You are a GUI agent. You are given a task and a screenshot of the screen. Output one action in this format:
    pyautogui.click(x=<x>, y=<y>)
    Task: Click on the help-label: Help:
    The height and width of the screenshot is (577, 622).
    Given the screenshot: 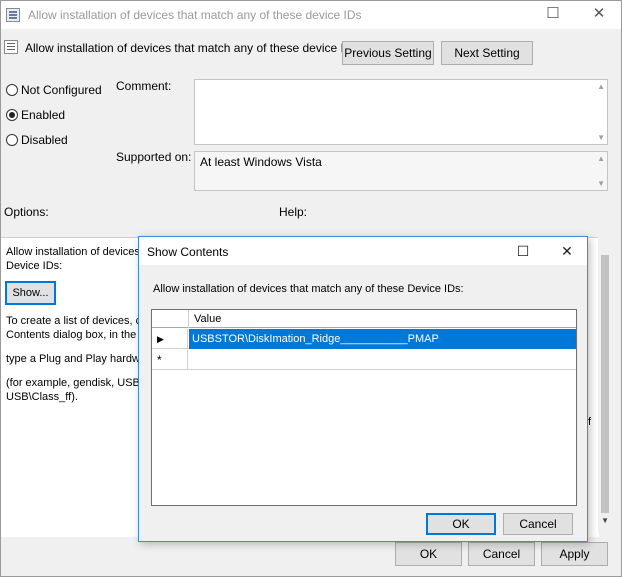 What is the action you would take?
    pyautogui.click(x=293, y=212)
    